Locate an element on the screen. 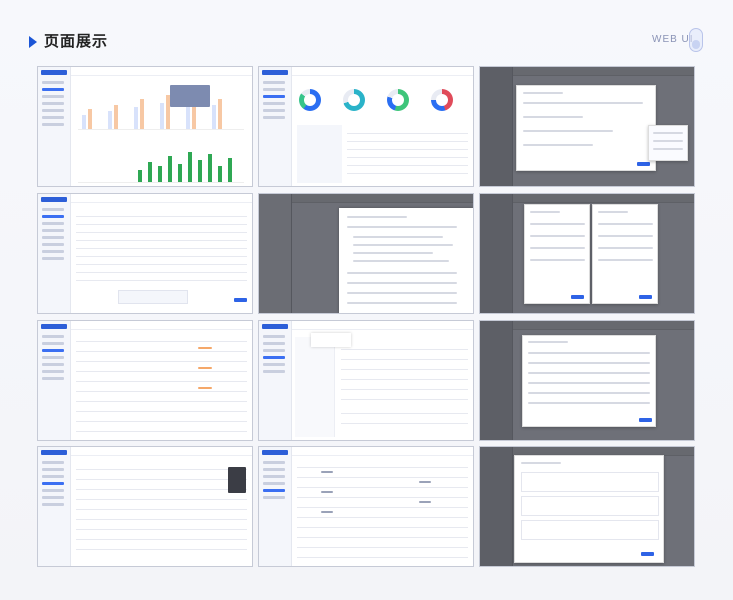  thumbnail-modal-table is located at coordinates (587, 380).